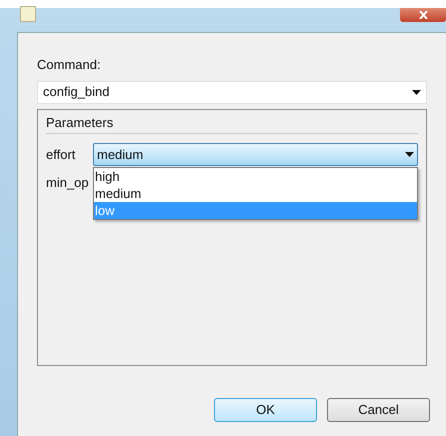 The height and width of the screenshot is (436, 446). I want to click on close-button, so click(423, 15).